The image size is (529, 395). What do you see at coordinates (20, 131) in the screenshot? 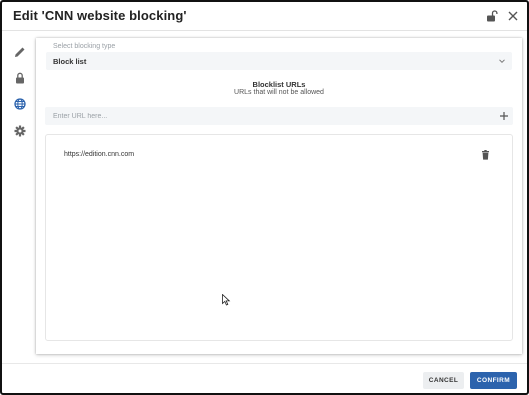
I see `gear-icon` at bounding box center [20, 131].